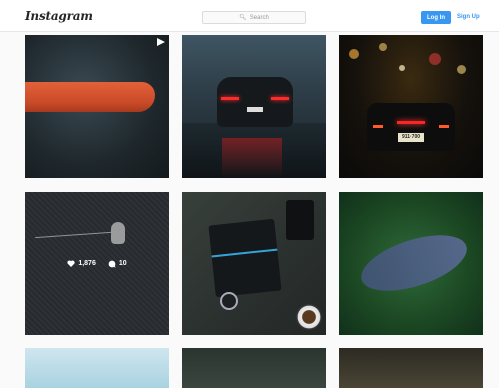 The height and width of the screenshot is (388, 499). I want to click on brake-light-bar, so click(411, 122).